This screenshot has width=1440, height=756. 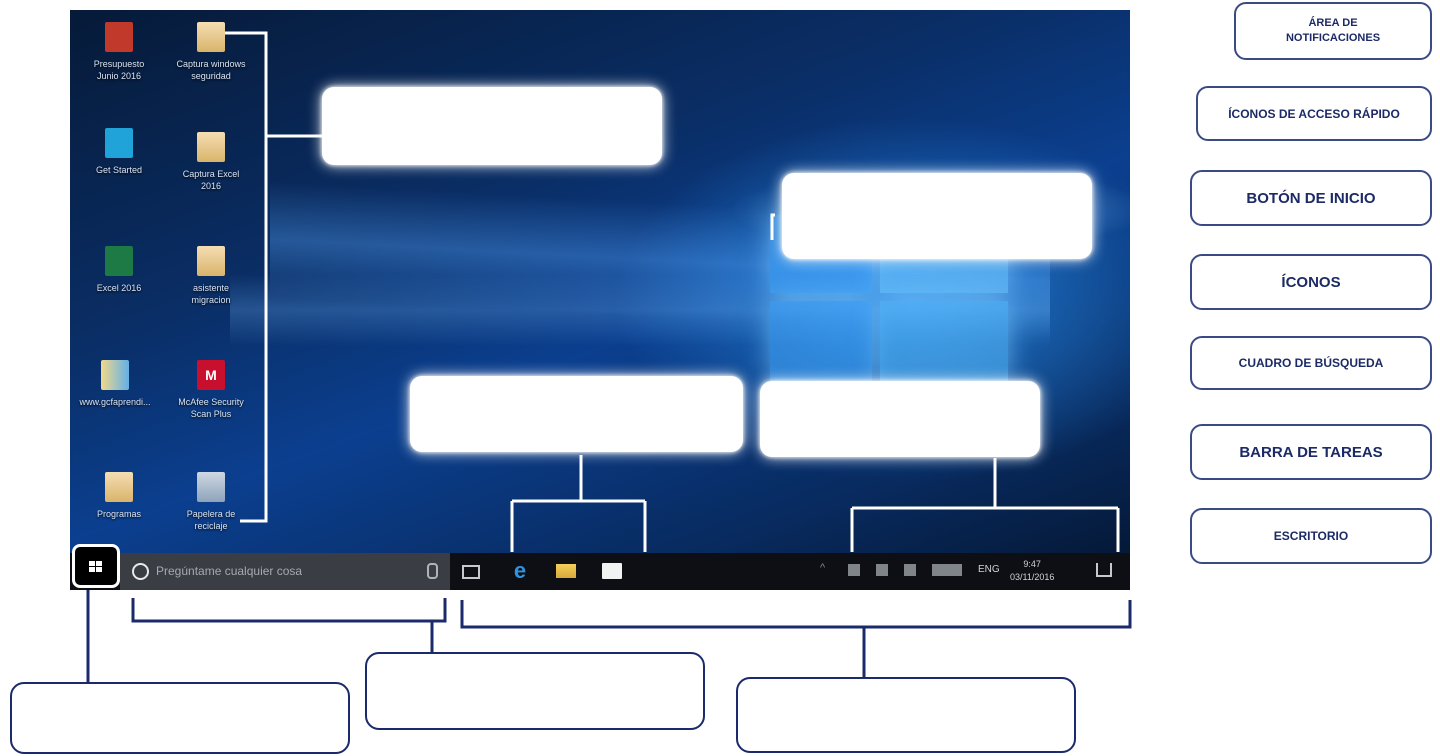 What do you see at coordinates (826, 568) in the screenshot?
I see `chevron-up-icon: ^` at bounding box center [826, 568].